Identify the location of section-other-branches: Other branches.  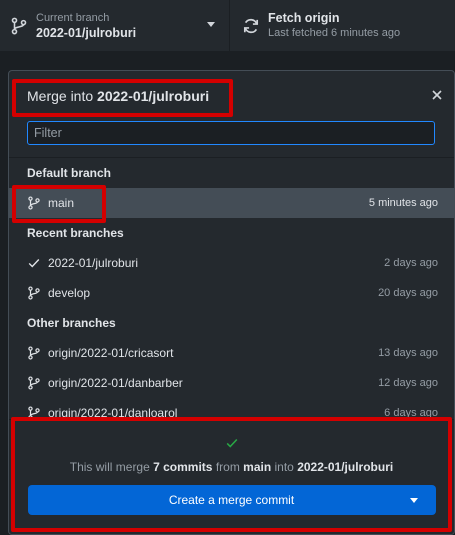
(71, 323).